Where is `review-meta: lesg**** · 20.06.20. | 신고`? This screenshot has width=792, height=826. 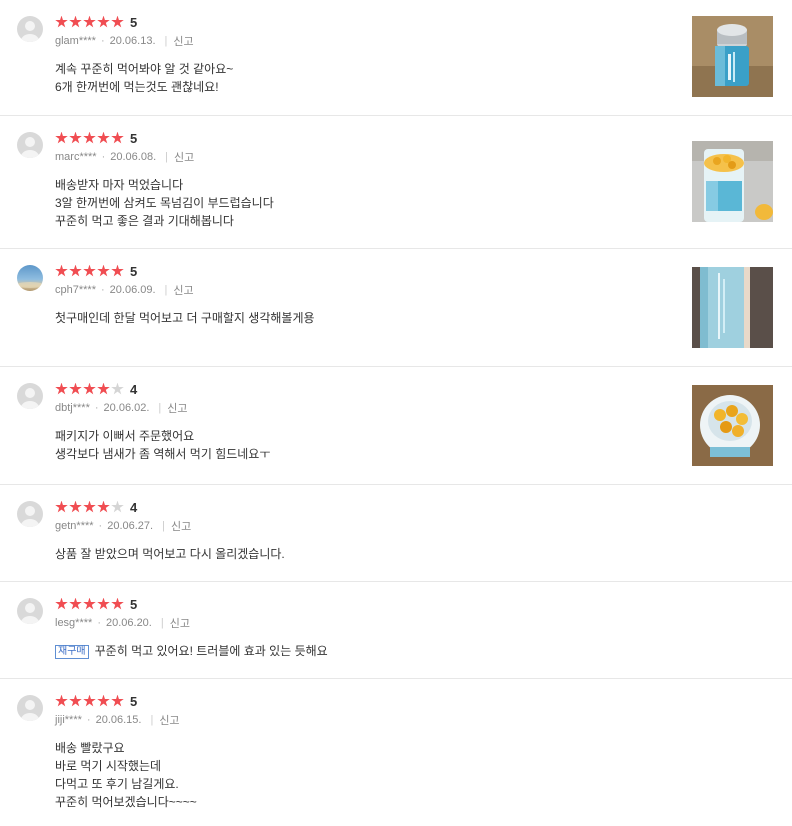 review-meta: lesg**** · 20.06.20. | 신고 is located at coordinates (368, 623).